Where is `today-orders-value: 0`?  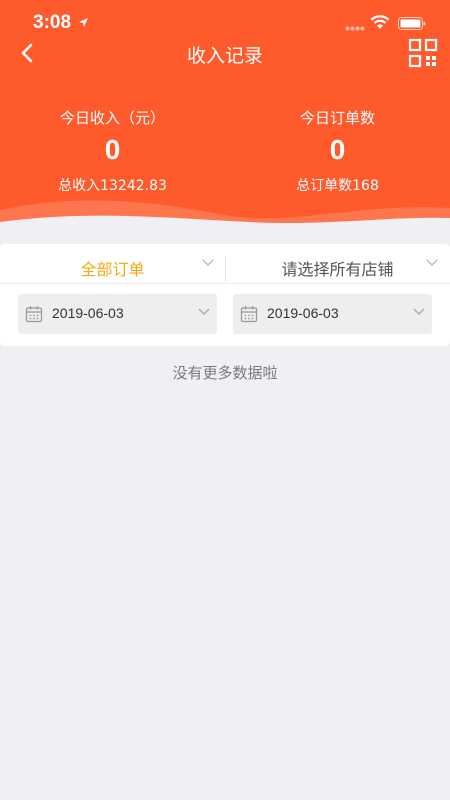
today-orders-value: 0 is located at coordinates (337, 149).